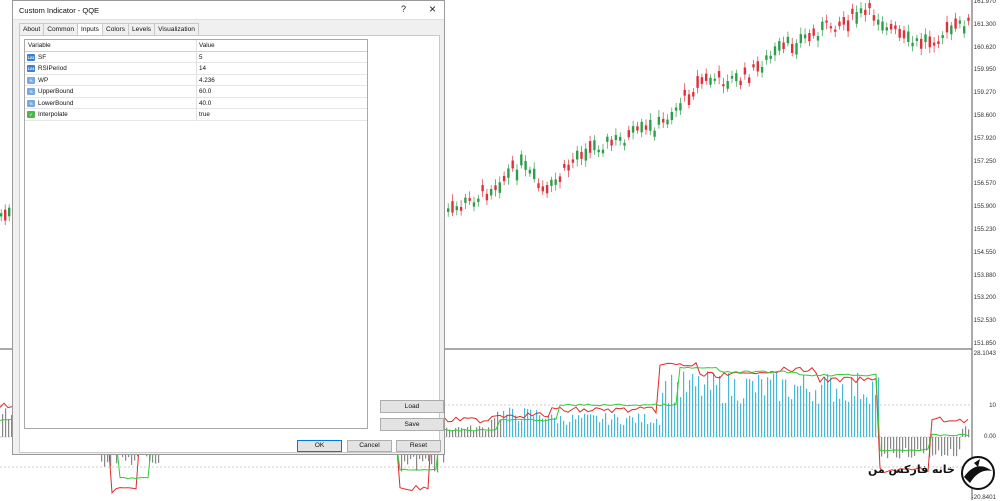 This screenshot has width=1000, height=501. I want to click on load-button: Load, so click(412, 406).